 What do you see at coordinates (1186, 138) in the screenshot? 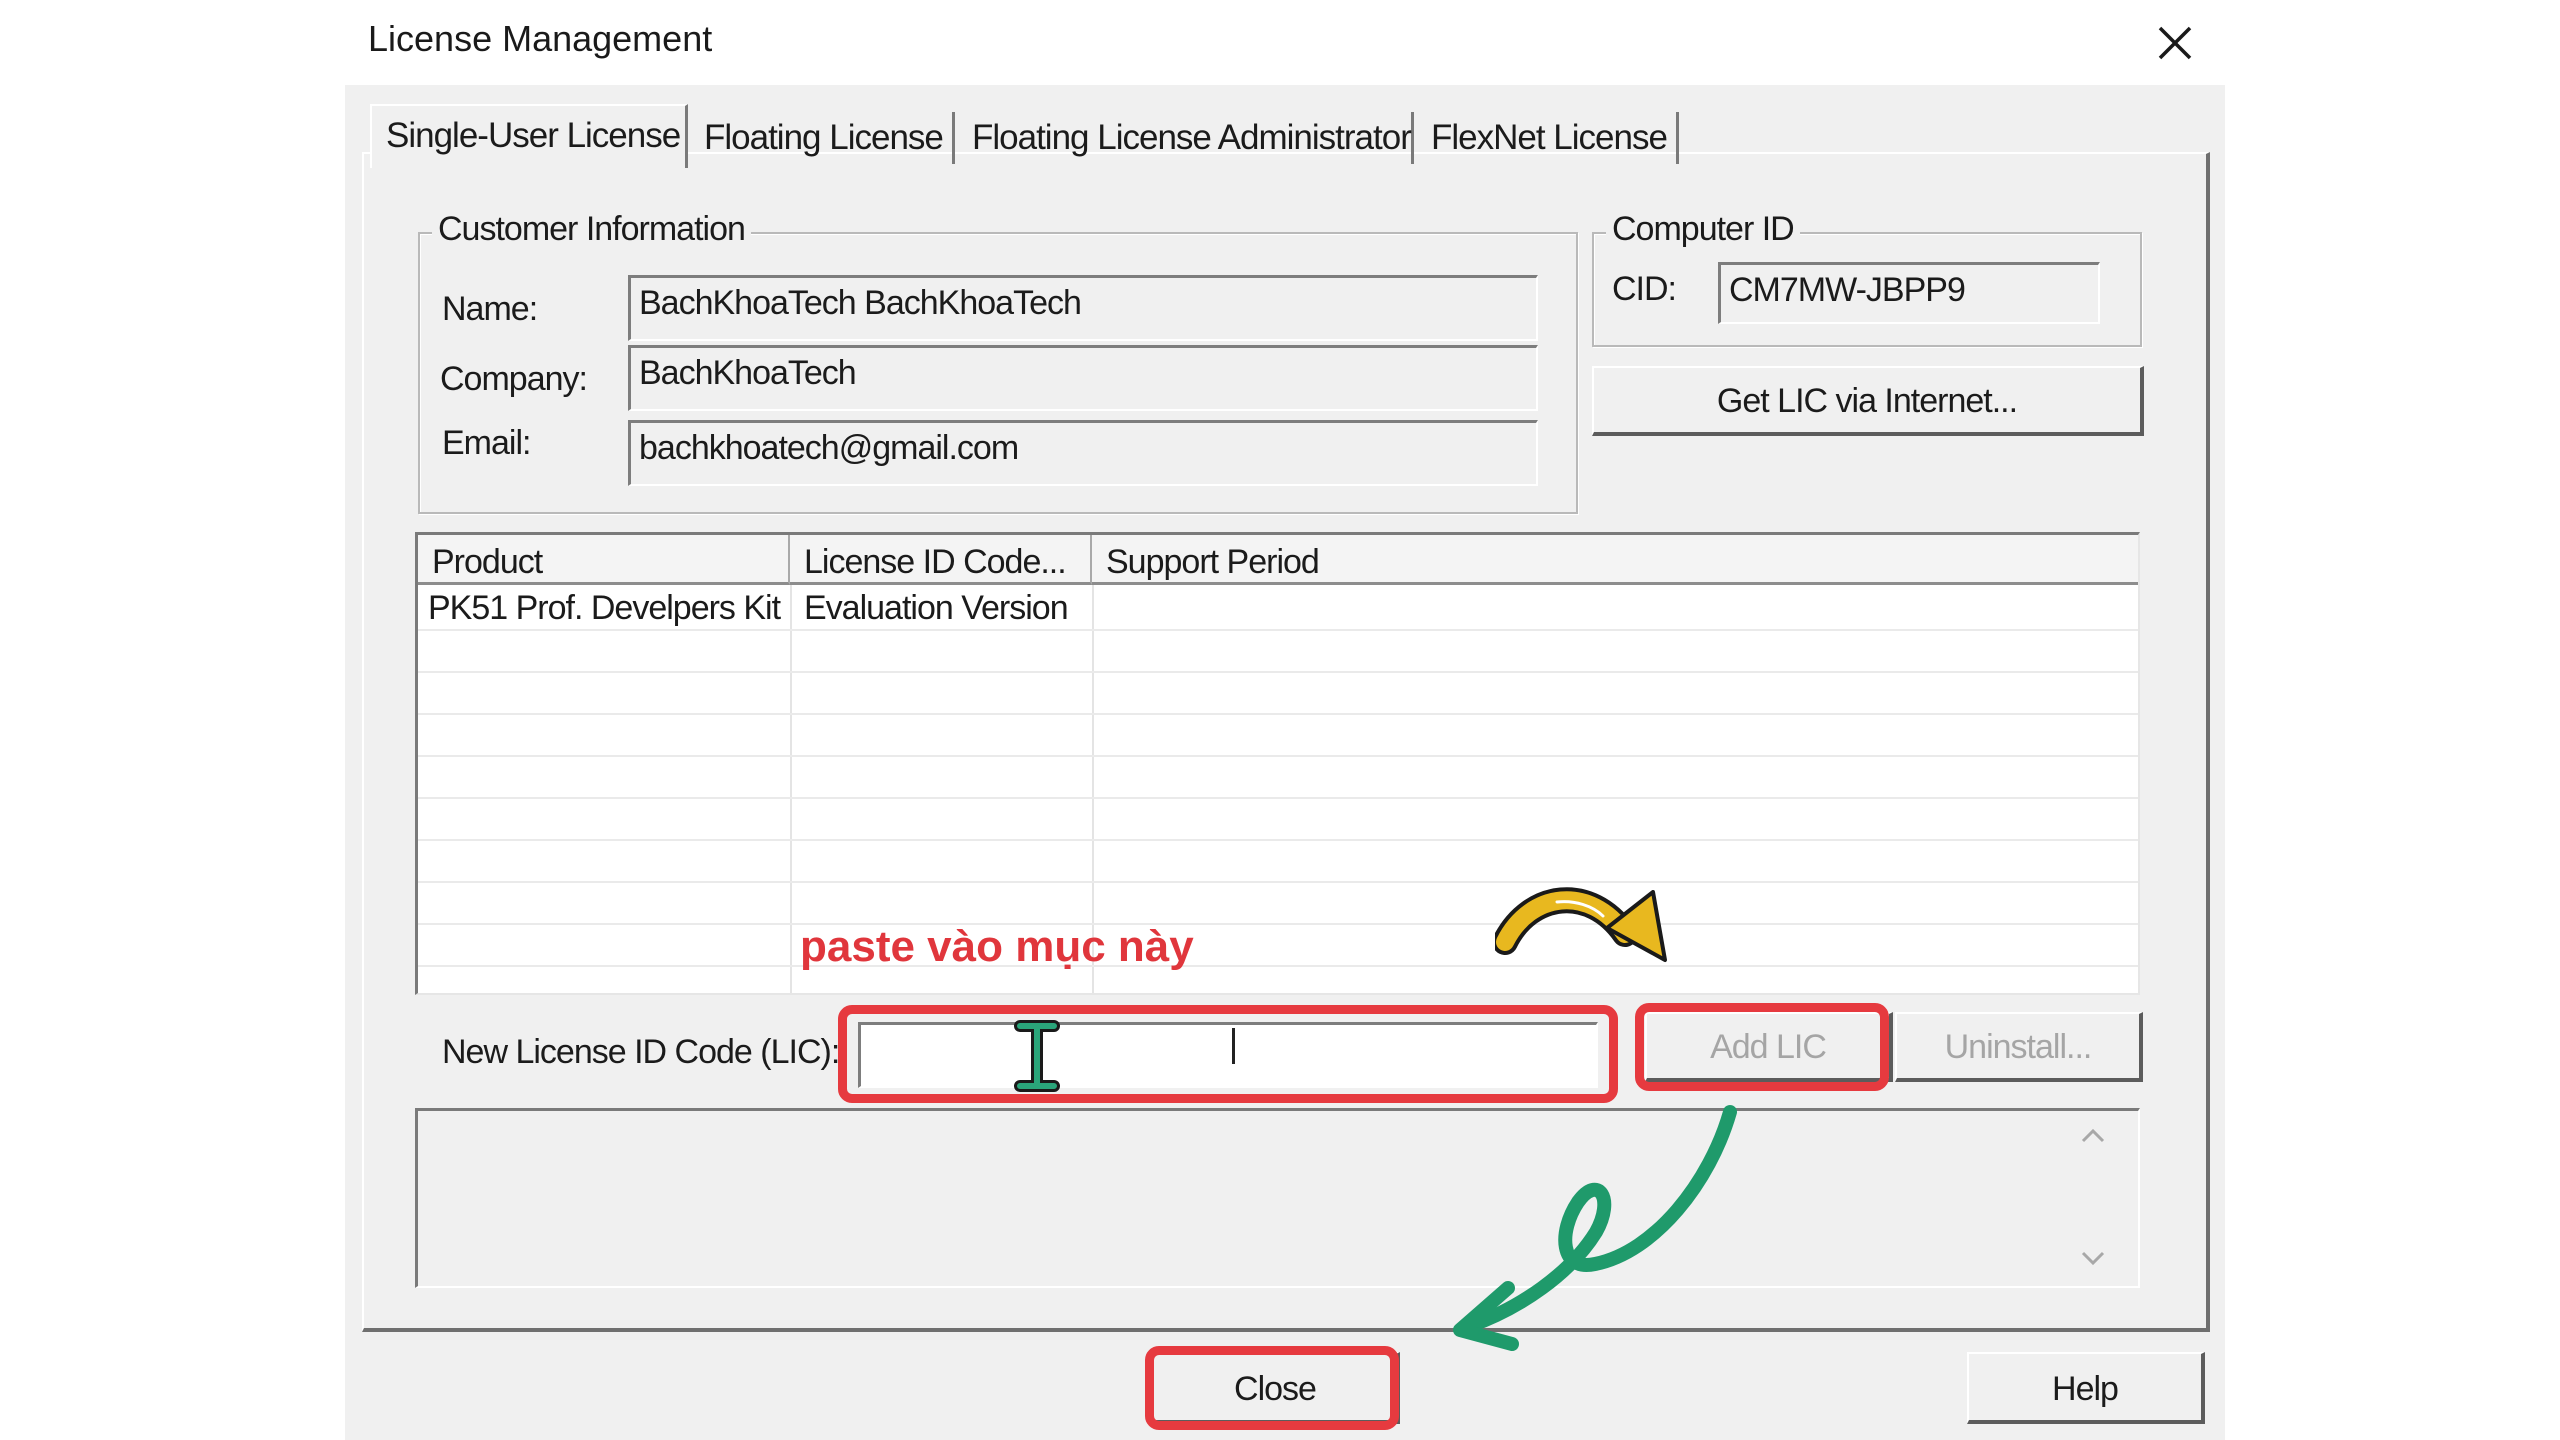
I see `tab-floating-license-administrator: Floating License Administrator` at bounding box center [1186, 138].